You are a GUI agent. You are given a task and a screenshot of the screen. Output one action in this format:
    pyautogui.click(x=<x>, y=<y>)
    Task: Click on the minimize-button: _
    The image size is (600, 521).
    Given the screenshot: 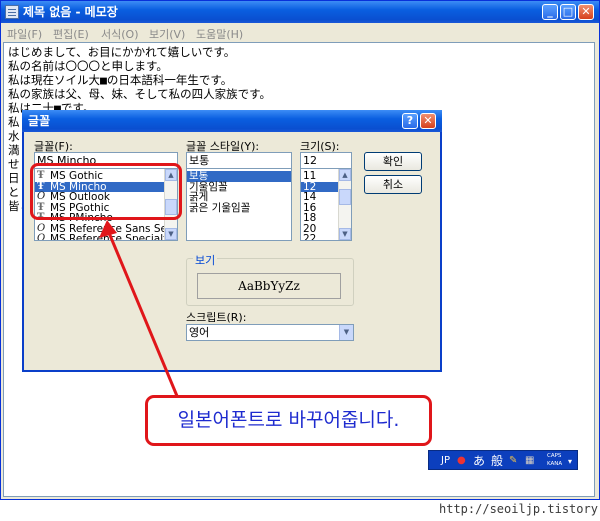 What is the action you would take?
    pyautogui.click(x=550, y=12)
    